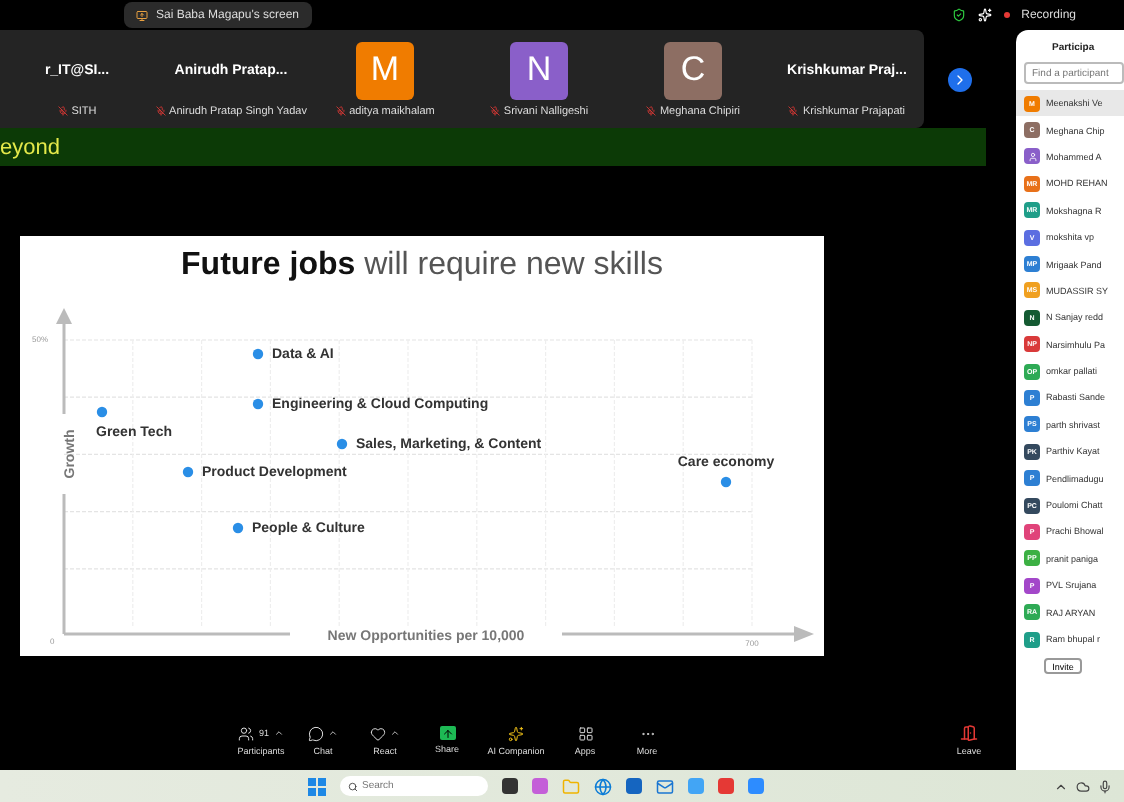 This screenshot has width=1124, height=802. What do you see at coordinates (422, 266) in the screenshot?
I see `slide-title: Future jobs will require new skills` at bounding box center [422, 266].